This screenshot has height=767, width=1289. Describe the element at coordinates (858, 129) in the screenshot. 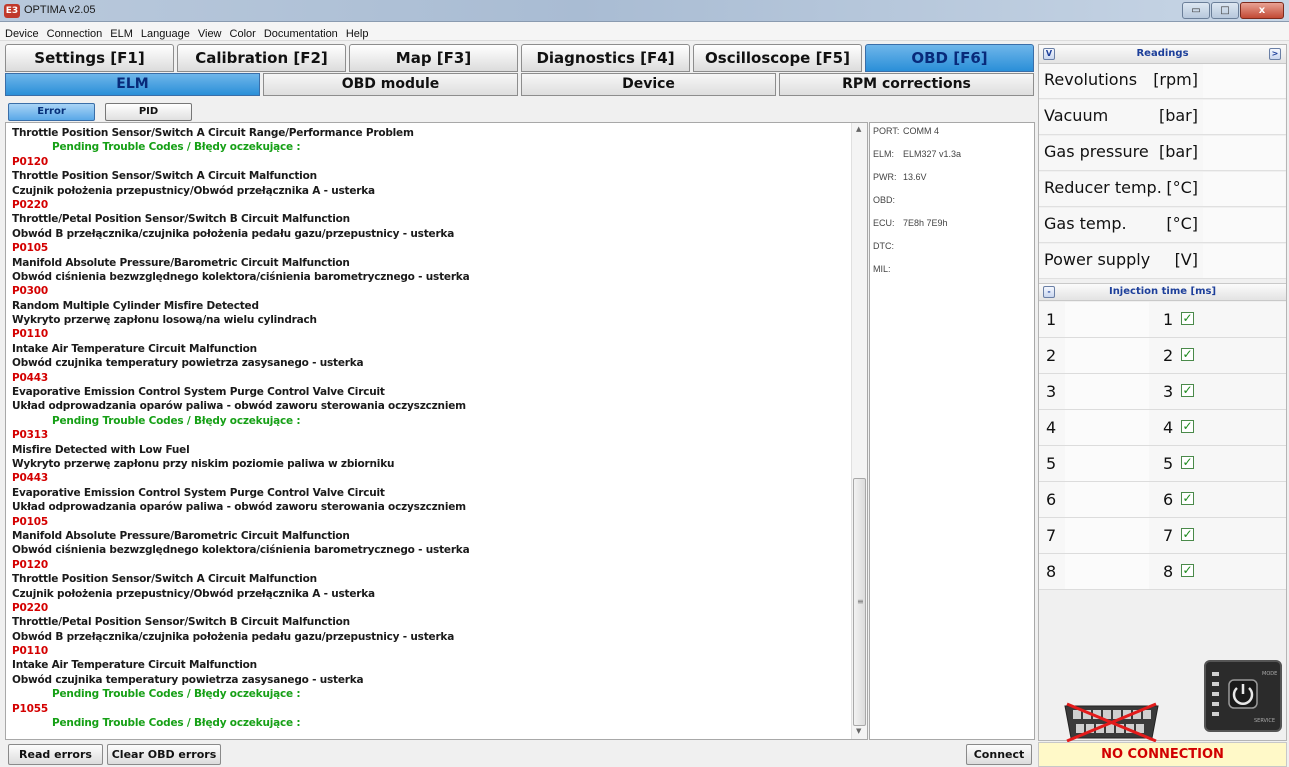

I see `scroll-up-arrow-icon: ▲` at that location.